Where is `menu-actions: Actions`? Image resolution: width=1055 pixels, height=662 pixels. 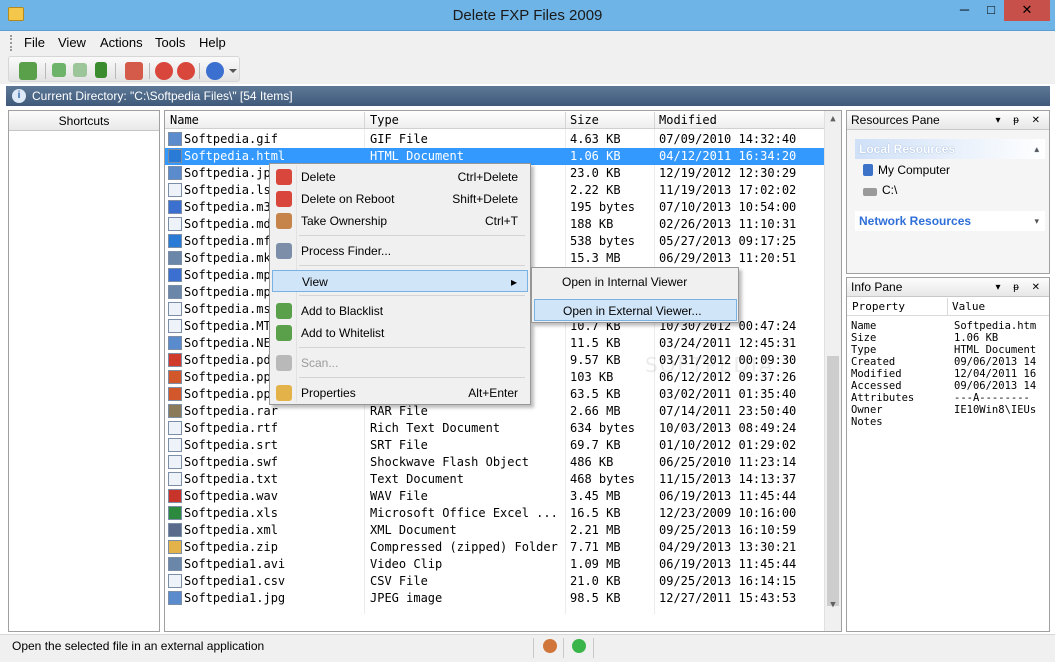 menu-actions: Actions is located at coordinates (121, 42).